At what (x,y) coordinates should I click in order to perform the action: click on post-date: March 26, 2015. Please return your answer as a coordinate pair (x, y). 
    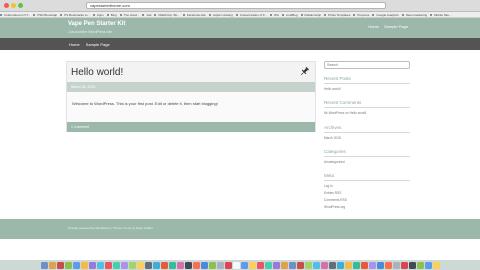
    Looking at the image, I should click on (83, 87).